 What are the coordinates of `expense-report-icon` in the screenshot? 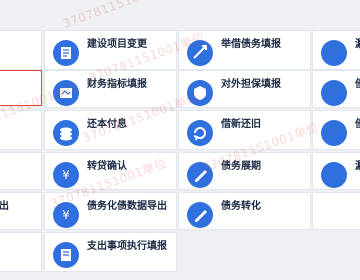 It's located at (66, 255).